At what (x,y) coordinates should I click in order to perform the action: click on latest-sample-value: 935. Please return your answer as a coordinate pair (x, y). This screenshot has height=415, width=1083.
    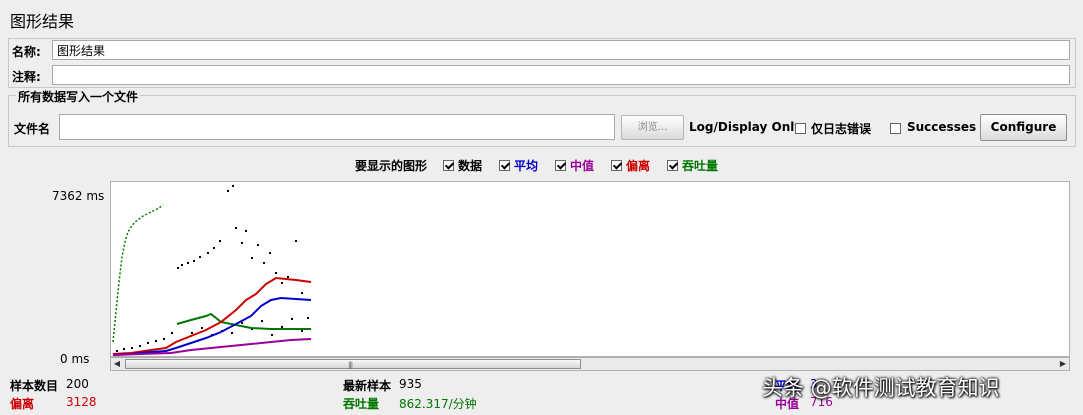
    Looking at the image, I should click on (410, 384).